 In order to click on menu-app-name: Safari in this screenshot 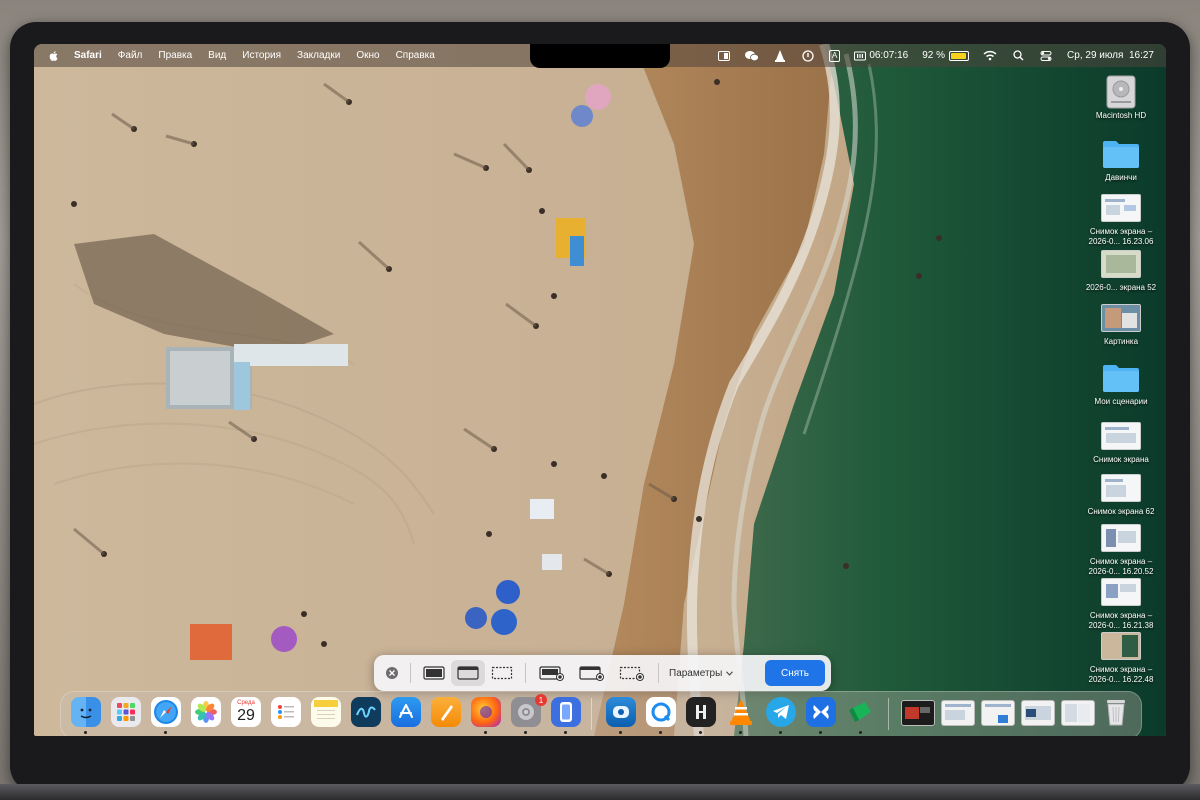, I will do `click(88, 55)`.